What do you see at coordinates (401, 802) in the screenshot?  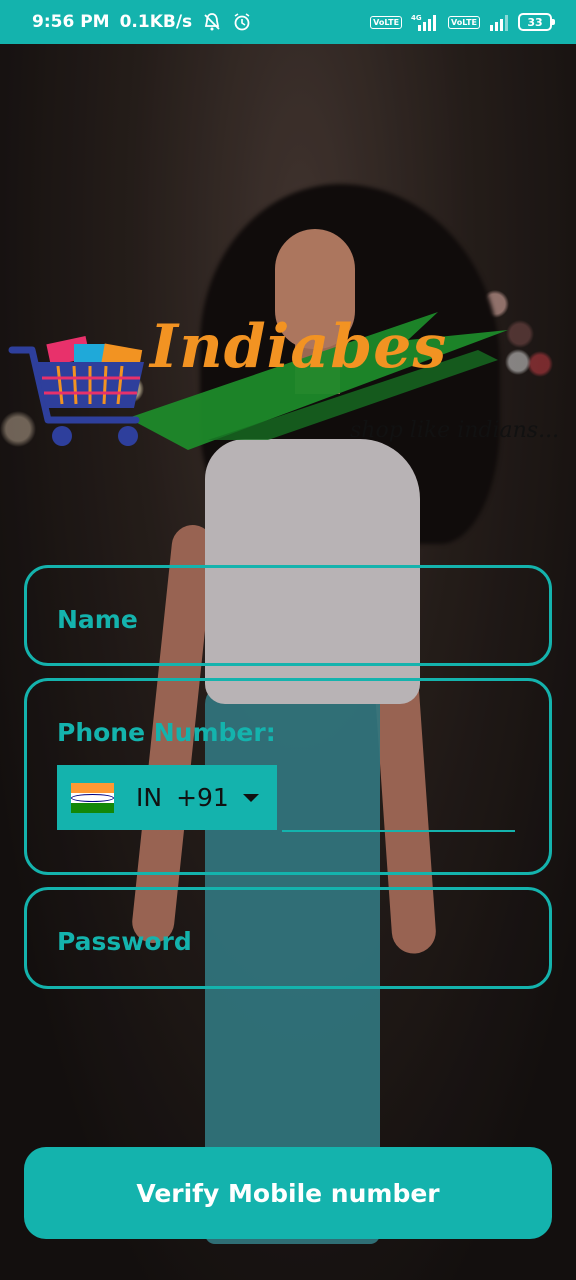 I see `phone-number-input` at bounding box center [401, 802].